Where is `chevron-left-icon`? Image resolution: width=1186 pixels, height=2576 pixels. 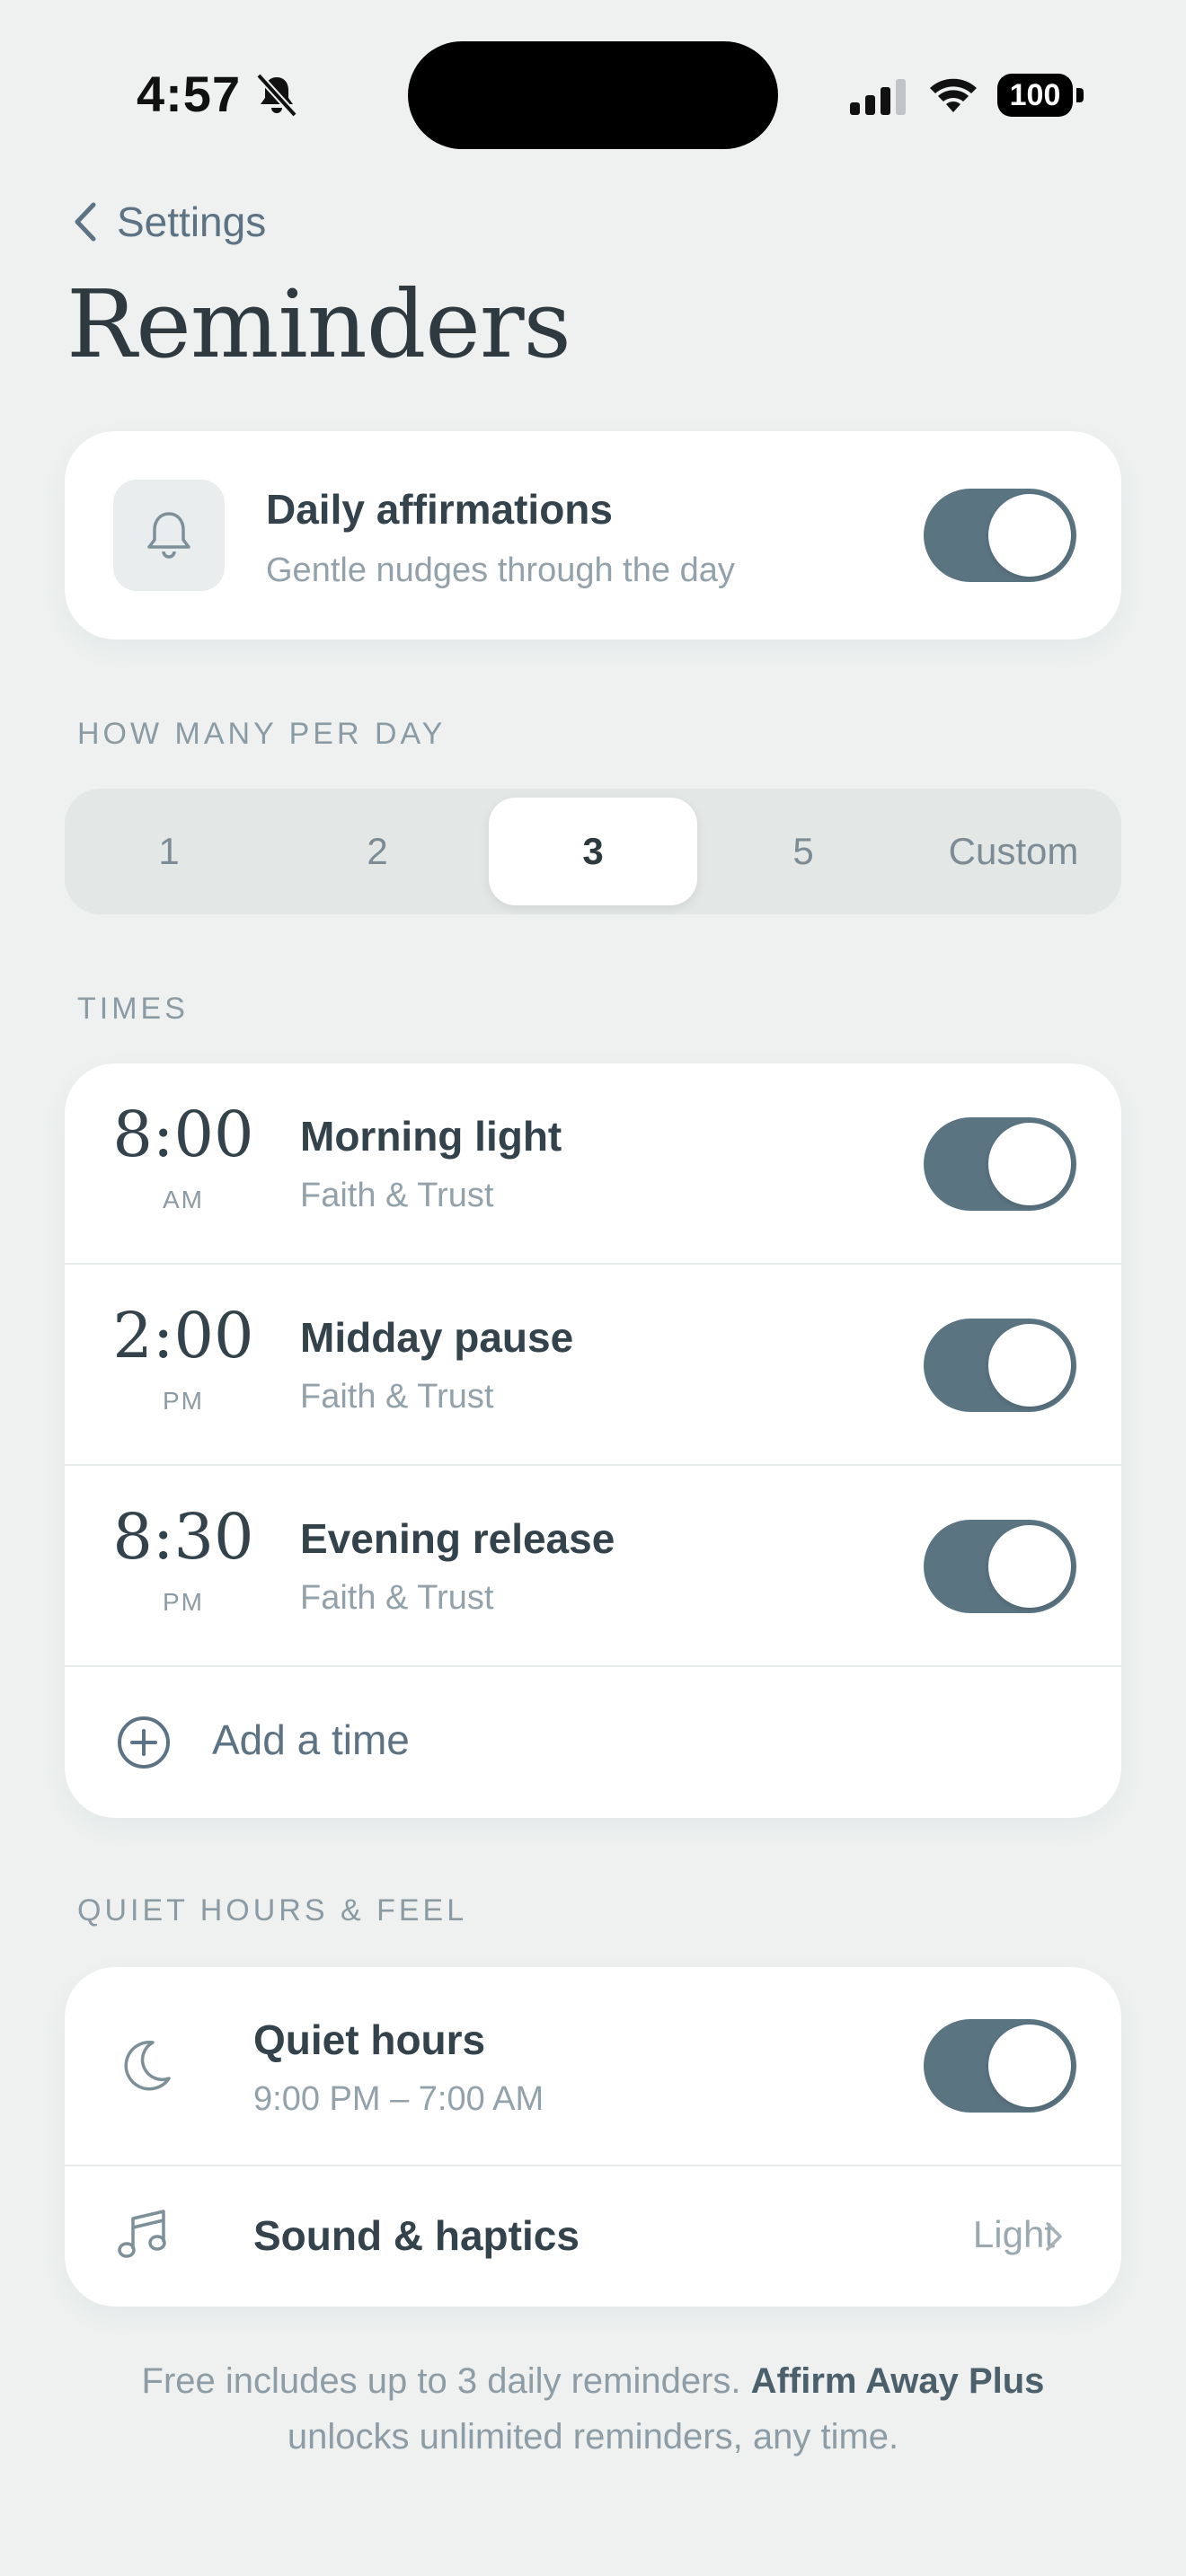
chevron-left-icon is located at coordinates (85, 222).